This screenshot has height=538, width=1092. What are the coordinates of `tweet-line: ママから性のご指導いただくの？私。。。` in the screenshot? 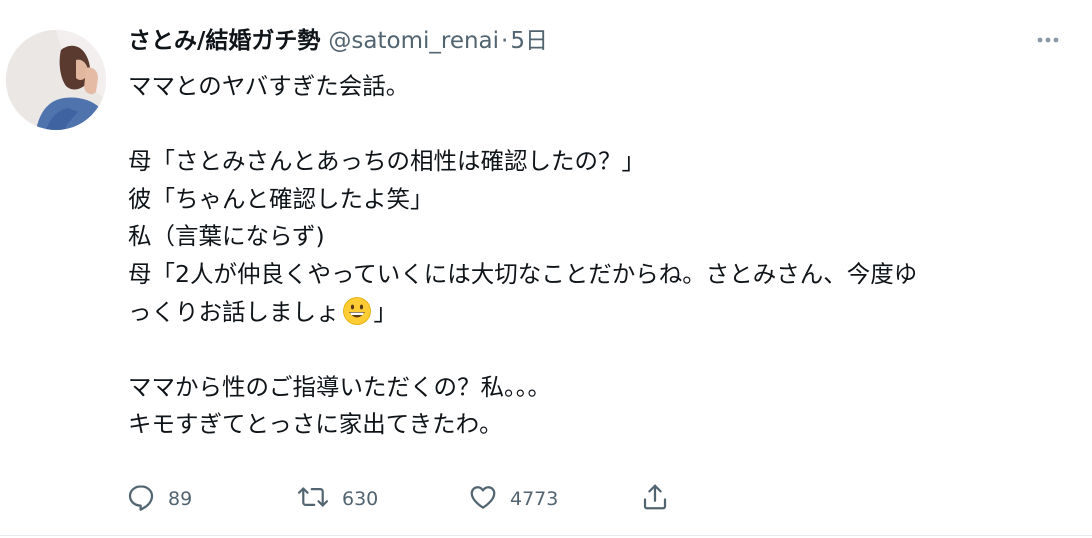 It's located at (339, 386).